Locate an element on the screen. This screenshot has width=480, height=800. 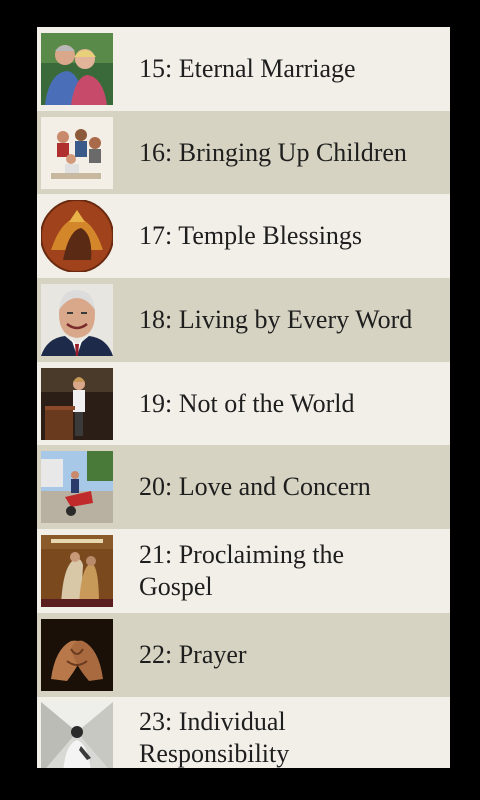
list-item-label: 16: Bringing Up Children is located at coordinates (273, 152).